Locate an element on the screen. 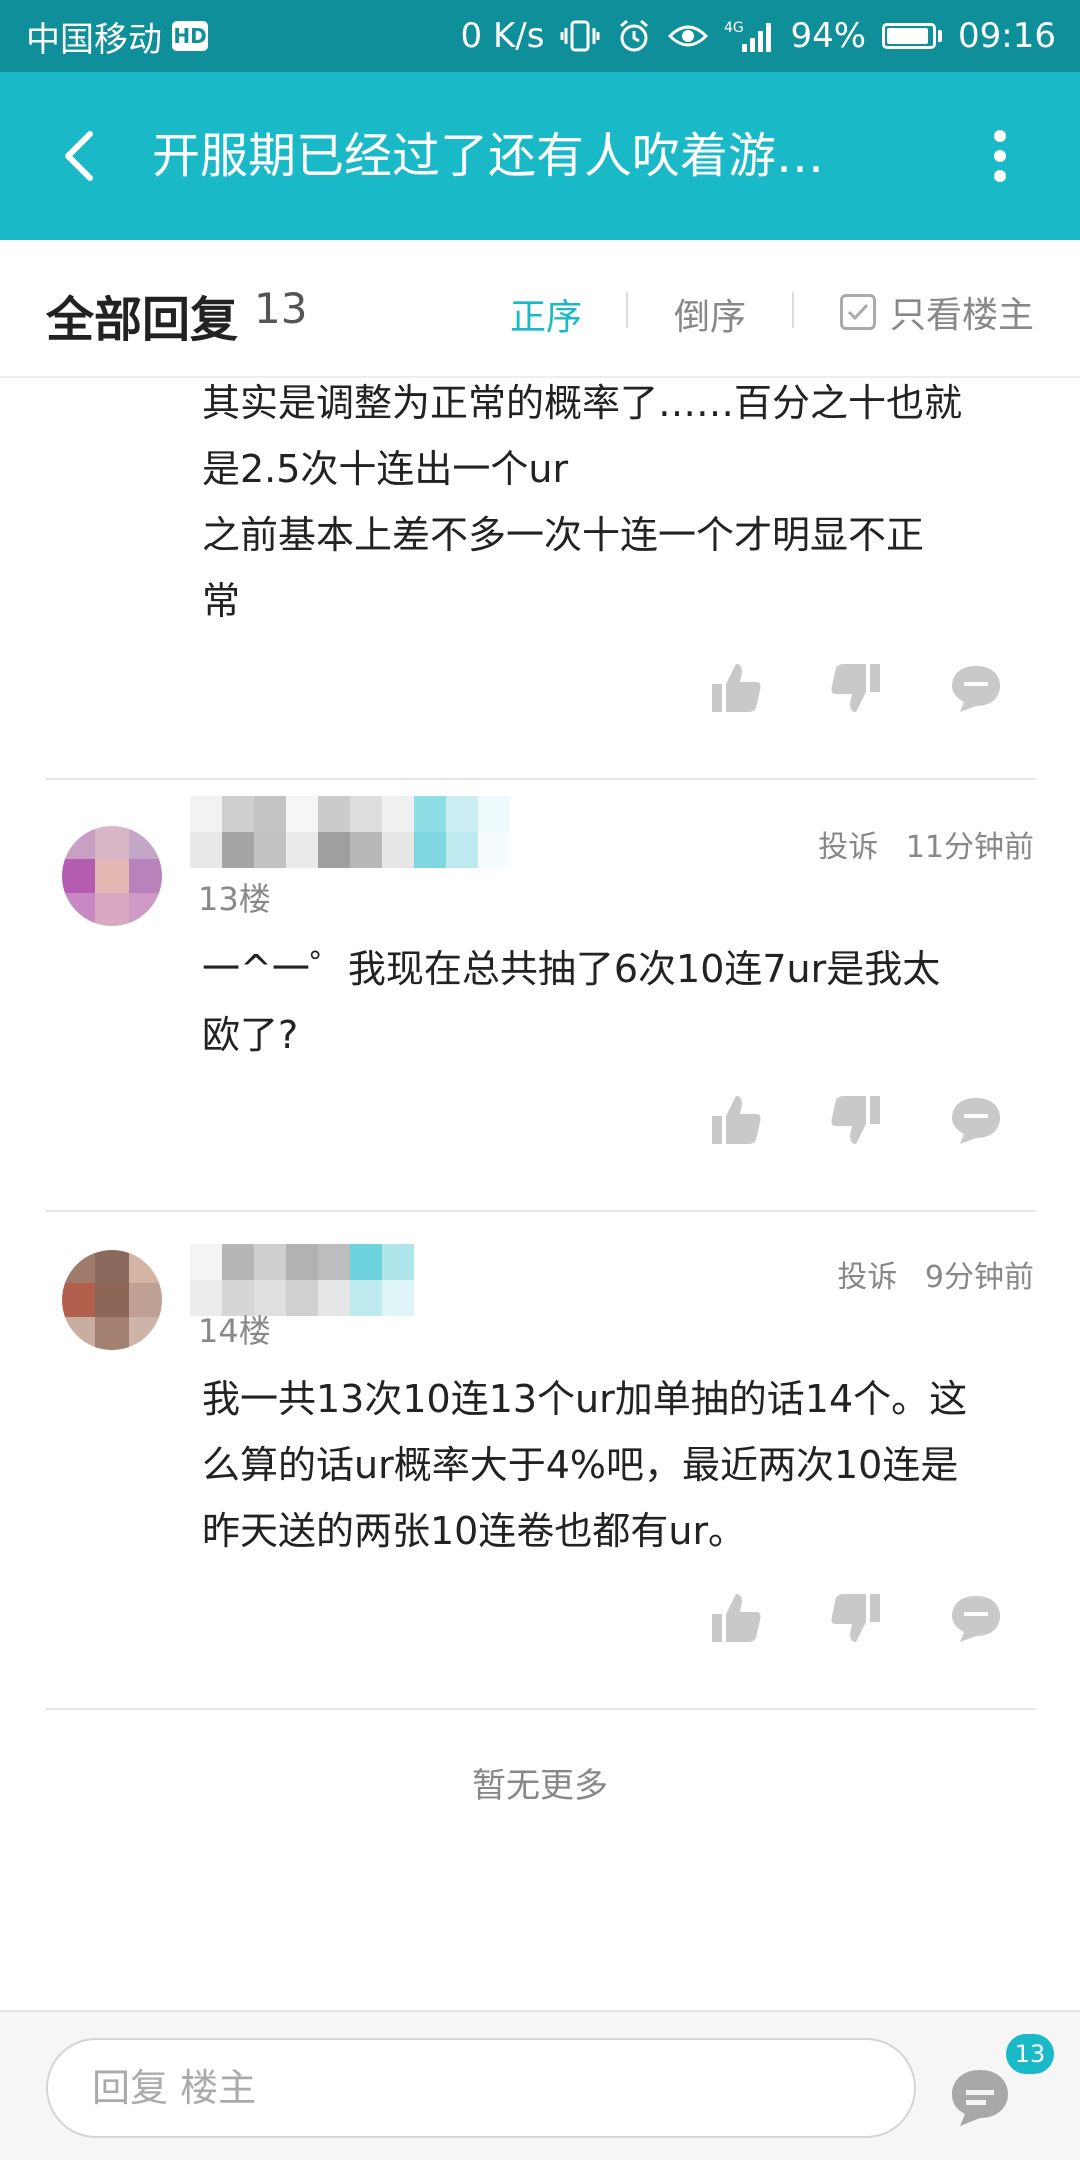  floor-number: 14楼 is located at coordinates (234, 1331).